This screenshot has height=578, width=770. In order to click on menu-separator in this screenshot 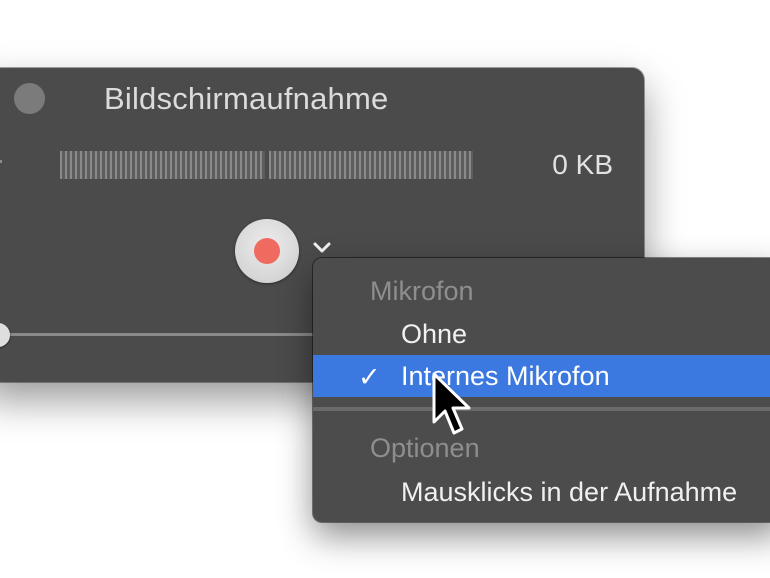, I will do `click(541, 409)`.